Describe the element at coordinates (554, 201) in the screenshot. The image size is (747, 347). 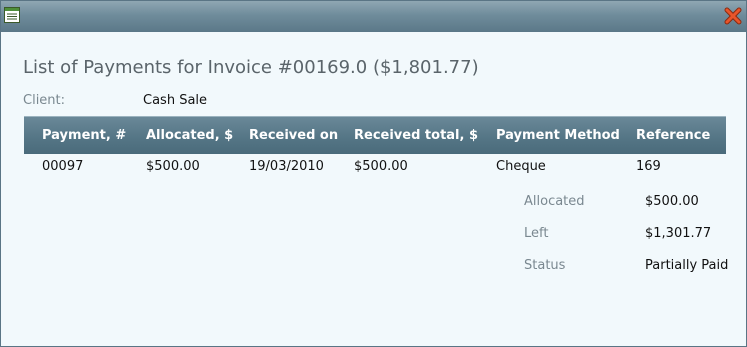
I see `summary-allocated-label: Allocated` at that location.